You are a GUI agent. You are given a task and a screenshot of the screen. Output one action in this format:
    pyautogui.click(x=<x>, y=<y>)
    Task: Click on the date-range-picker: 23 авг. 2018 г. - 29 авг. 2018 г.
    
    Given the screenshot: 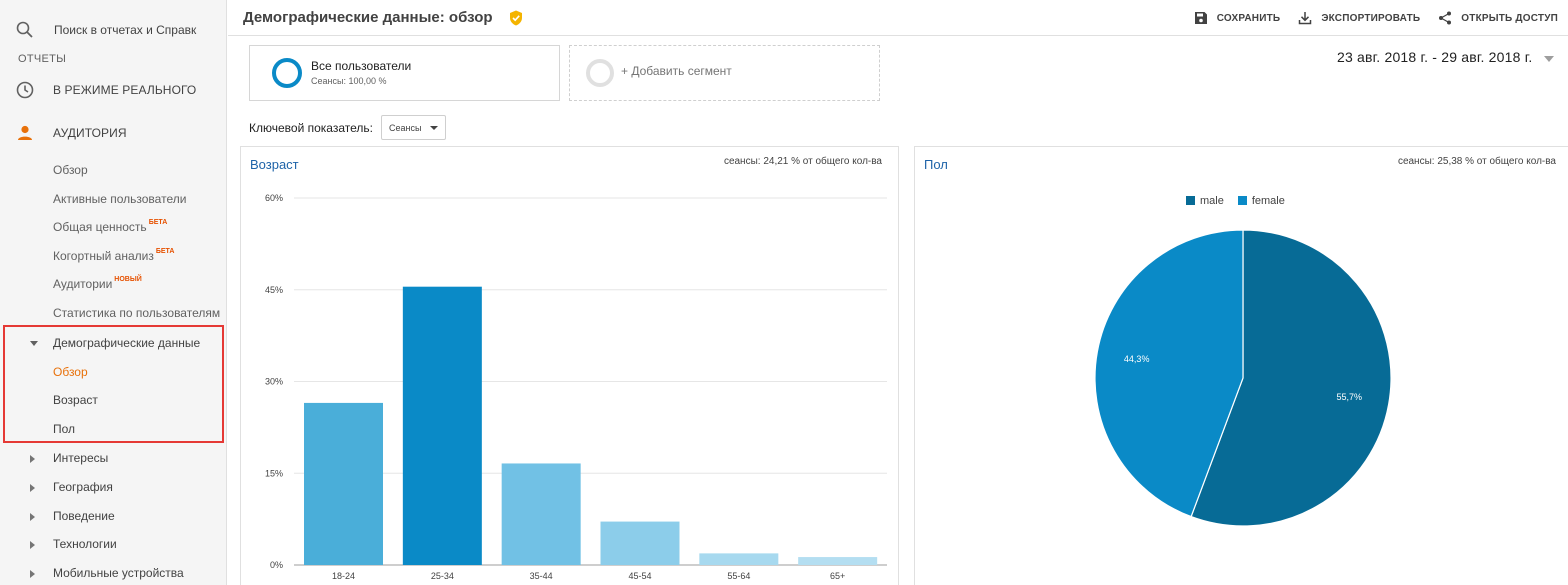 What is the action you would take?
    pyautogui.click(x=1434, y=57)
    